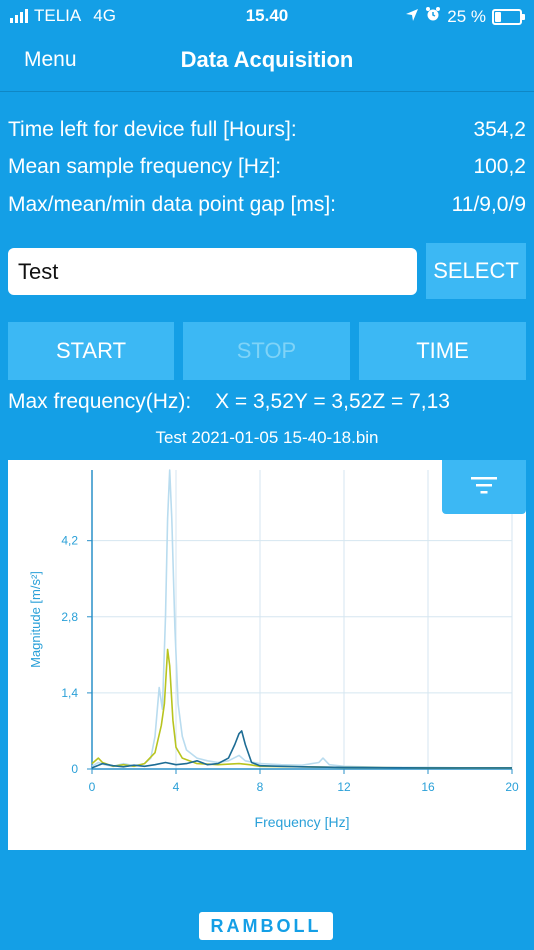  What do you see at coordinates (267, 16) in the screenshot?
I see `status-bar: TELIA 4G 15.40 25 %` at bounding box center [267, 16].